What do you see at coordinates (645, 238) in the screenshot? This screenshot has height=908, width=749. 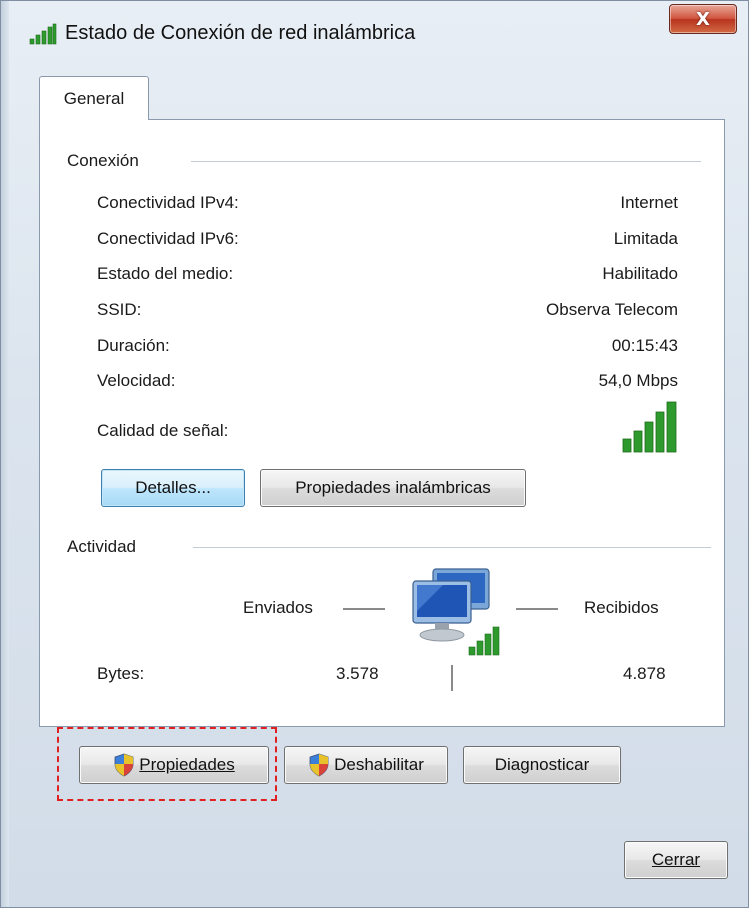 I see `row-value-ipv6: Limitada` at bounding box center [645, 238].